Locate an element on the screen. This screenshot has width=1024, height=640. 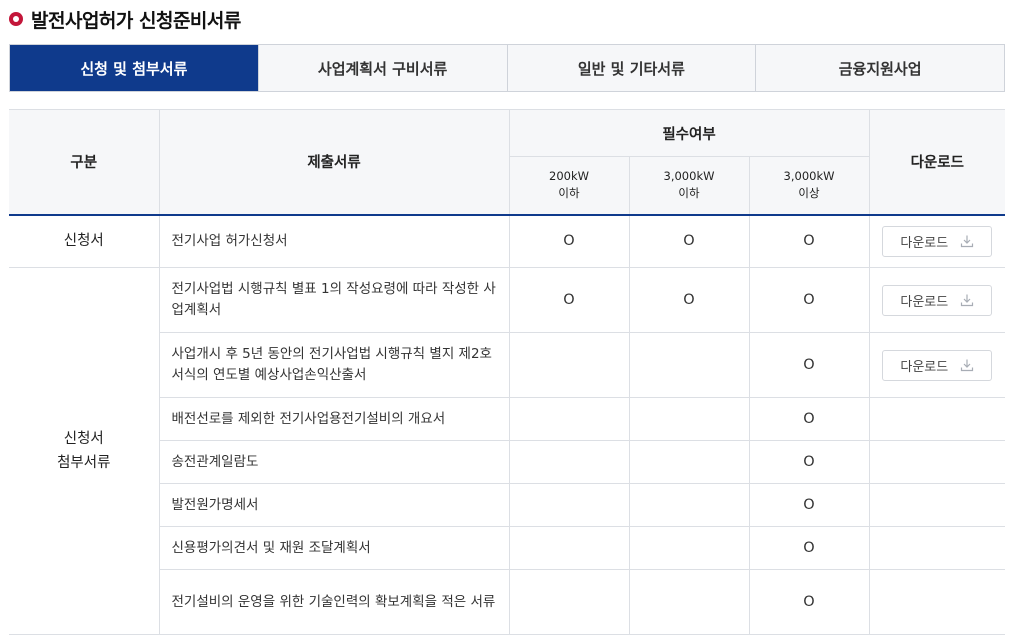
row-category: 신청서 is located at coordinates (84, 241).